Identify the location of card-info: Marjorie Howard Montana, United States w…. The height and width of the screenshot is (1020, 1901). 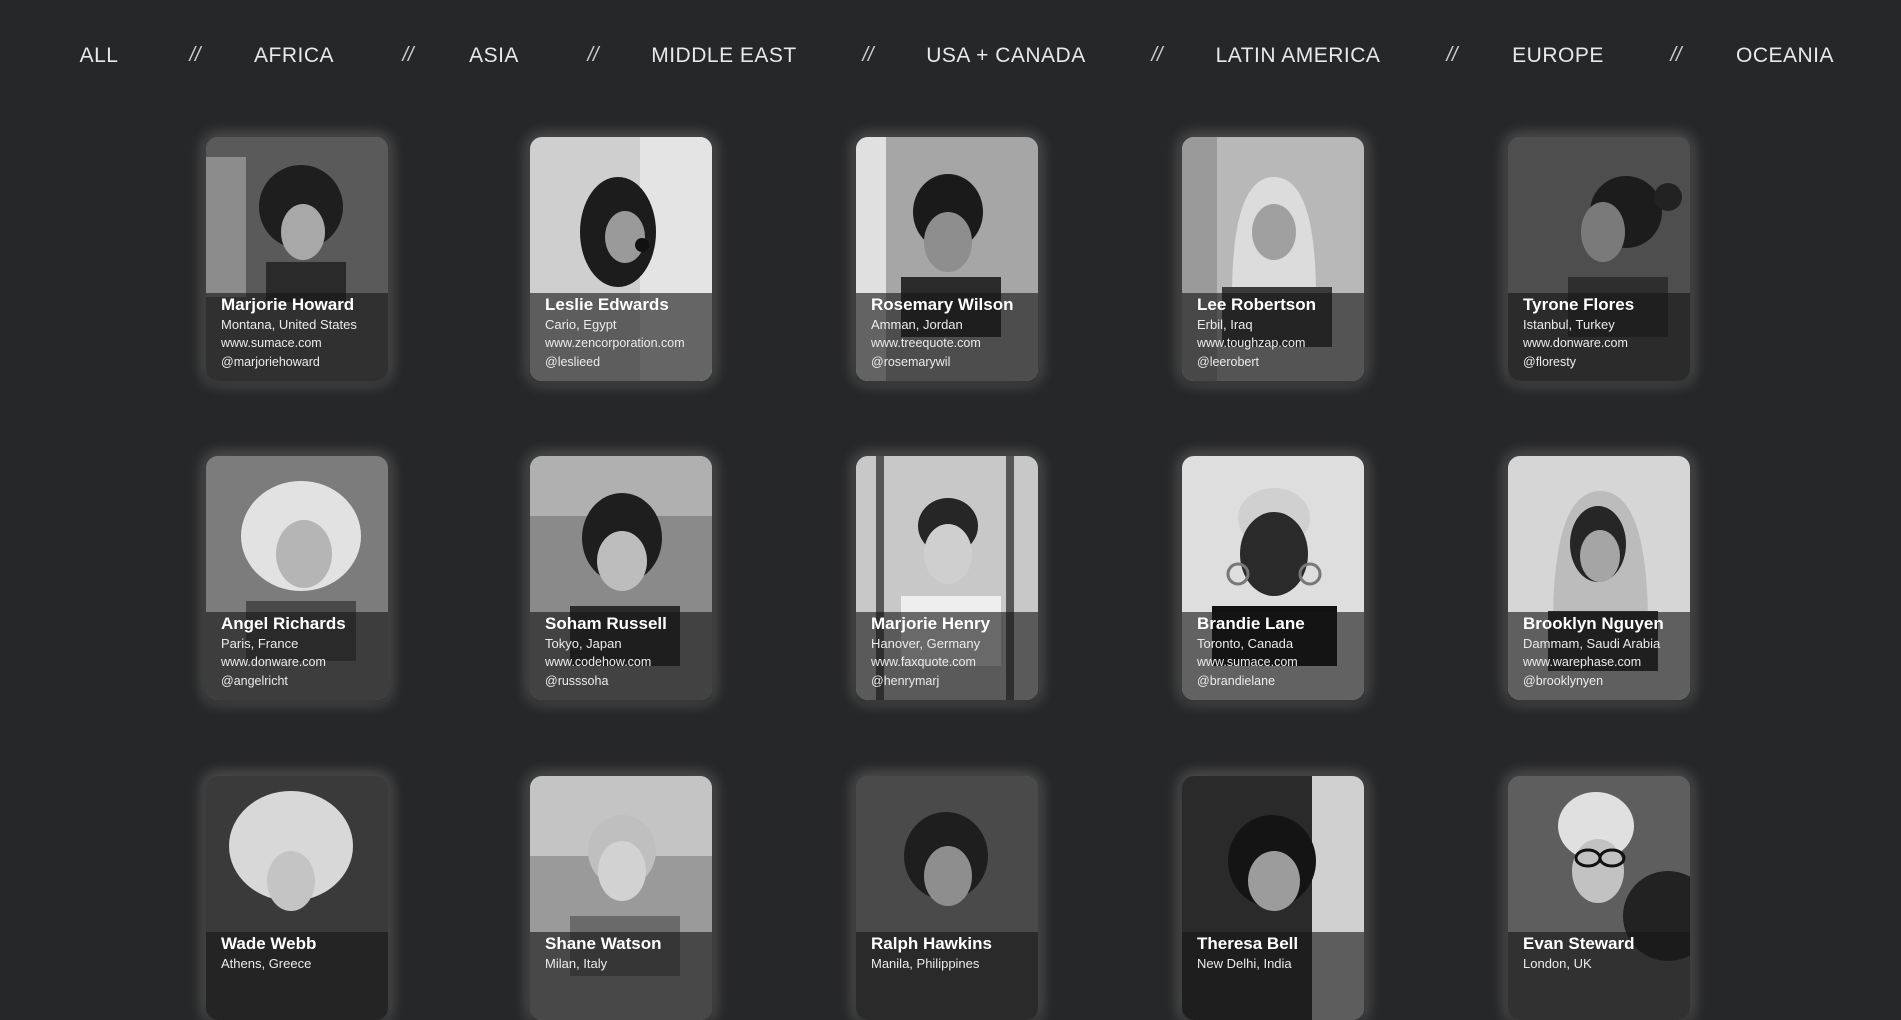
(297, 337).